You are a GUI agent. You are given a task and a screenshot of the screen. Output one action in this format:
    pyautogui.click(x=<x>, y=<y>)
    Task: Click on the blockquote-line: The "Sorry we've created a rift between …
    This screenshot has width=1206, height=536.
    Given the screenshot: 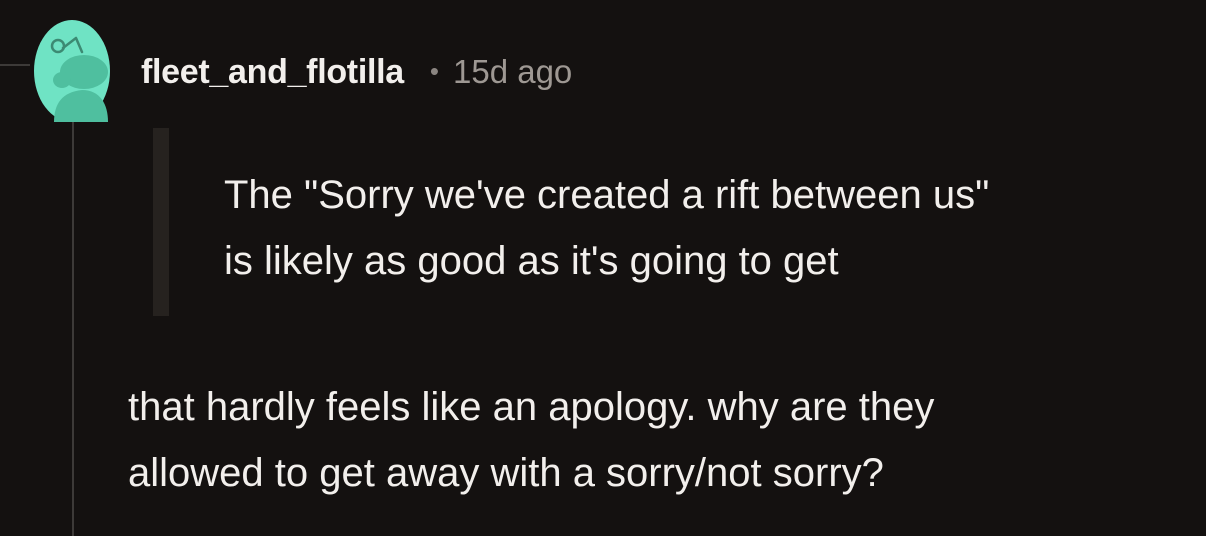 What is the action you would take?
    pyautogui.click(x=607, y=195)
    